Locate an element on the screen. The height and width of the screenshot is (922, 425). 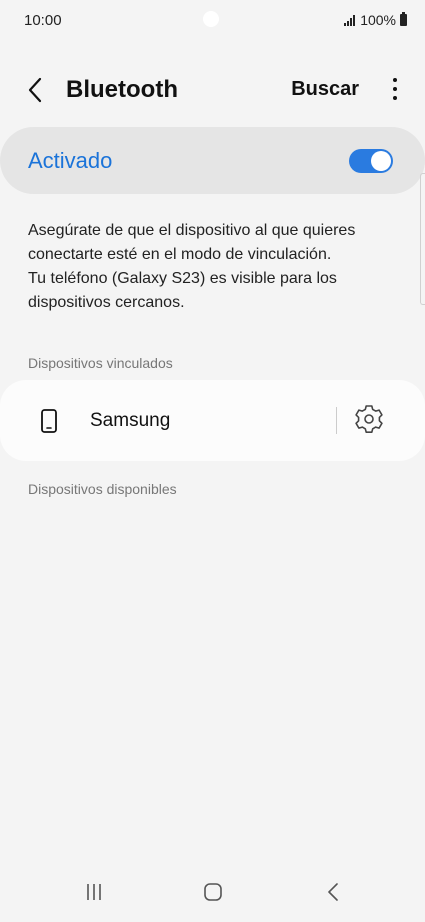
bluetooth-switch is located at coordinates (371, 161).